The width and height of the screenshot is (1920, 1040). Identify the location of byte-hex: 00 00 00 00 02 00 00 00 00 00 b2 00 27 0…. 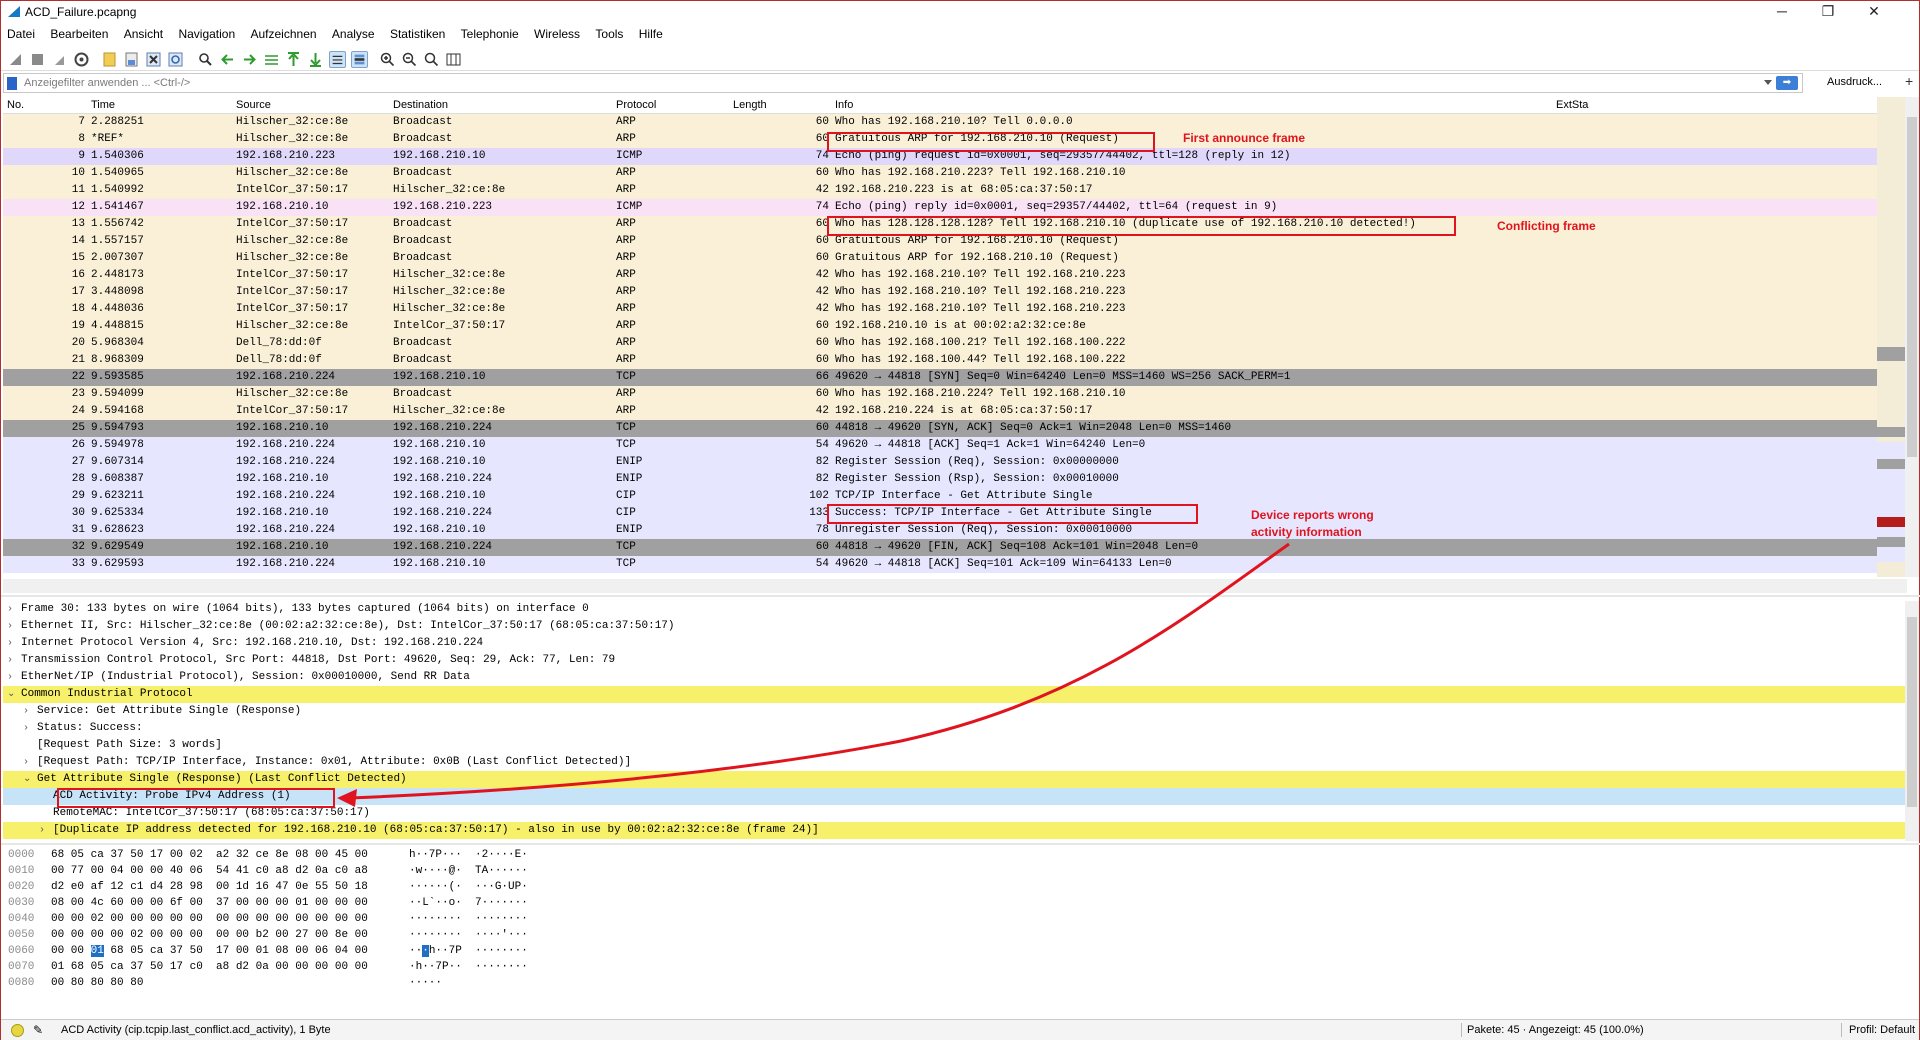
(209, 935).